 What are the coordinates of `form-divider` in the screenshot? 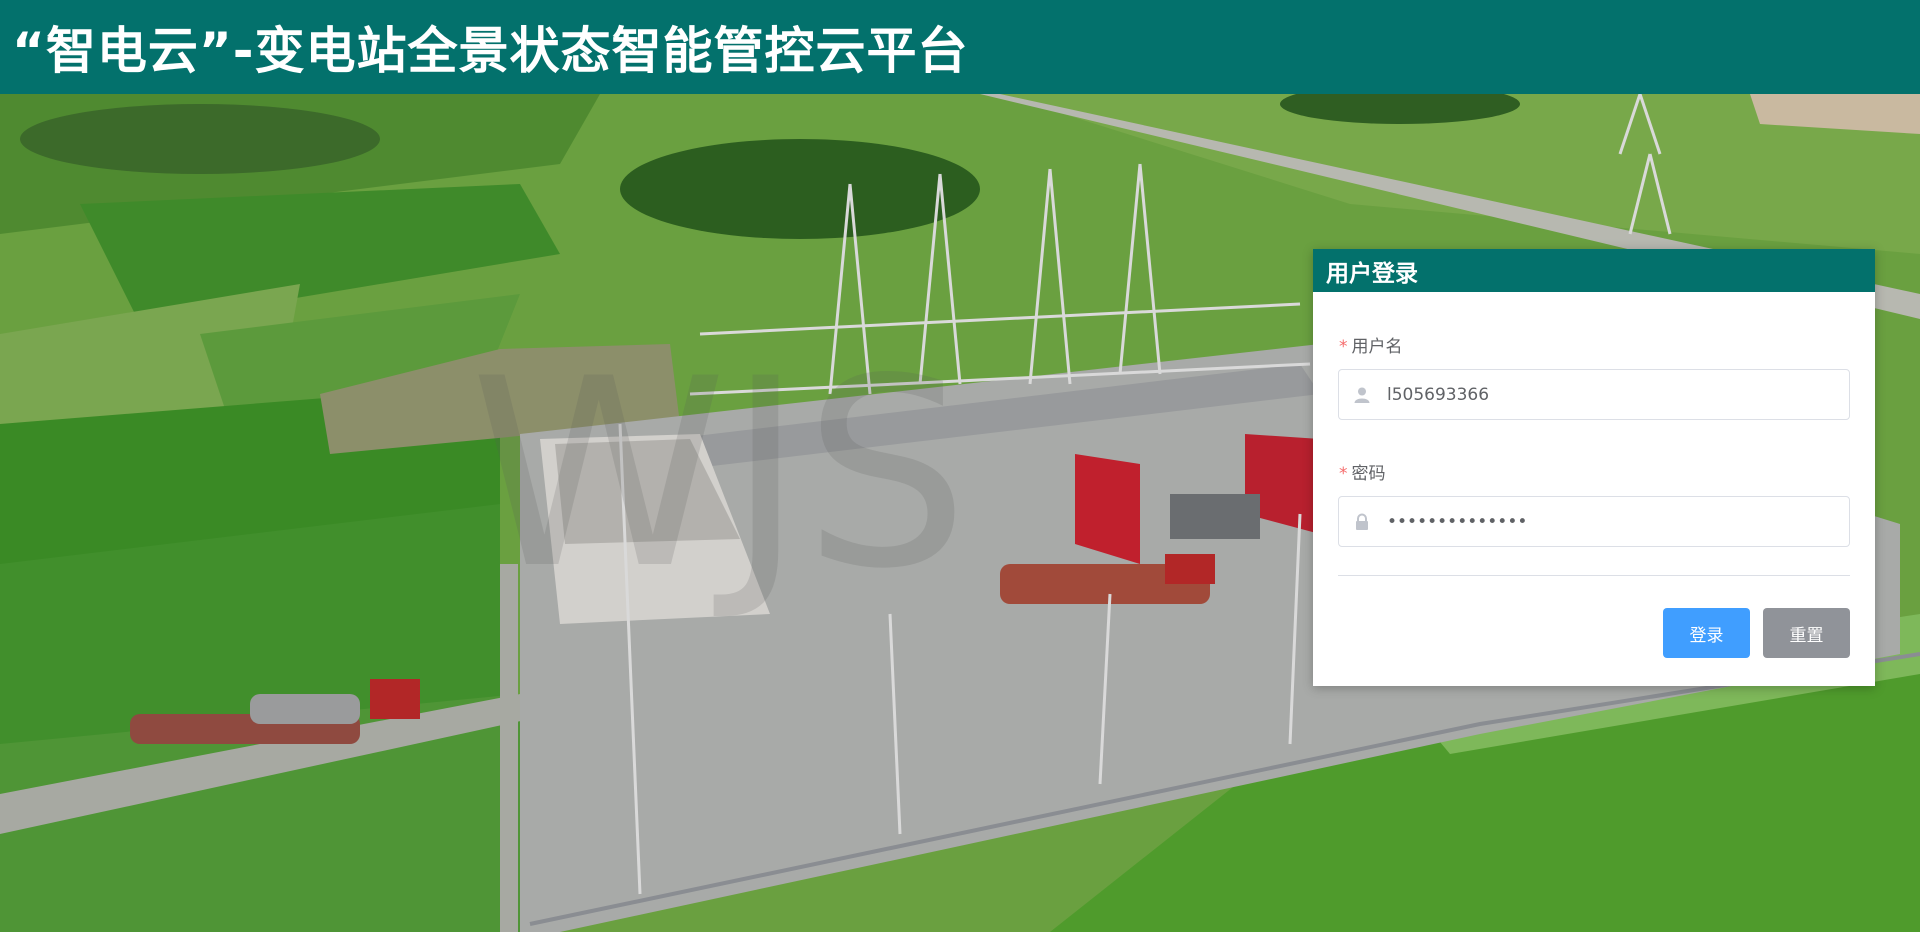 It's located at (1594, 575).